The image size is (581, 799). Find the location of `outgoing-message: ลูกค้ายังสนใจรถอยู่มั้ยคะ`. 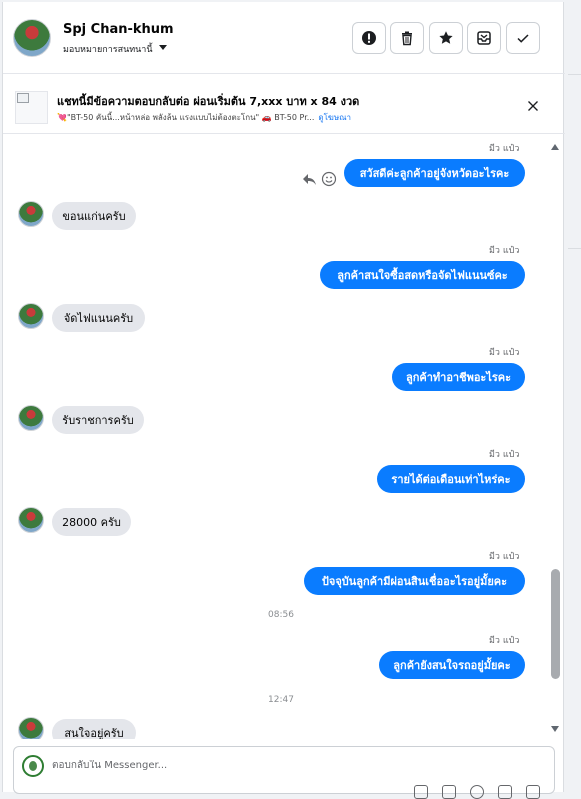

outgoing-message: ลูกค้ายังสนใจรถอยู่มั้ยคะ is located at coordinates (452, 665).